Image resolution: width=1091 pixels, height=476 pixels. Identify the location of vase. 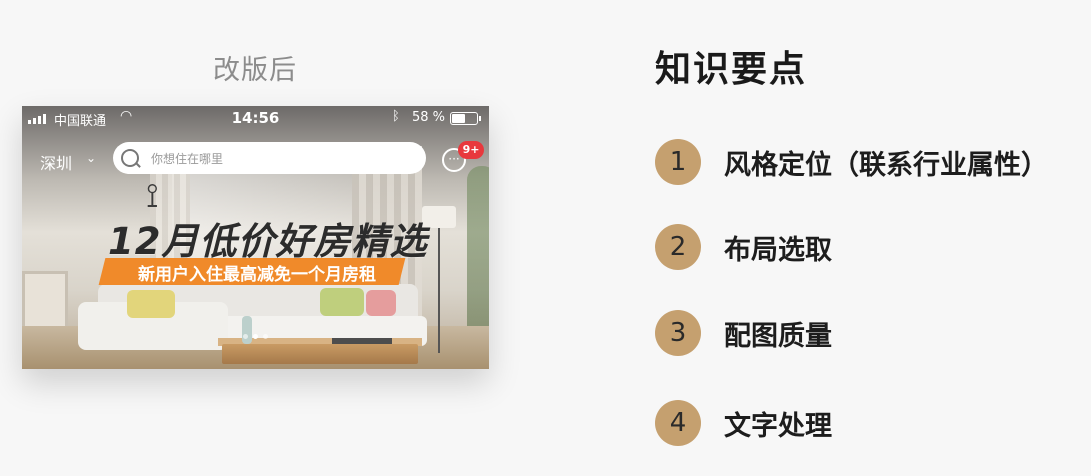
(247, 330).